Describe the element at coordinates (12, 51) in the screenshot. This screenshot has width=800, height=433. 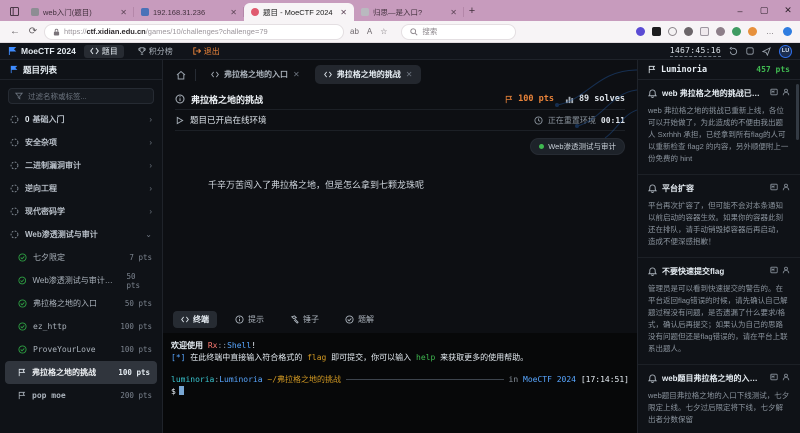
I see `logo-icon` at that location.